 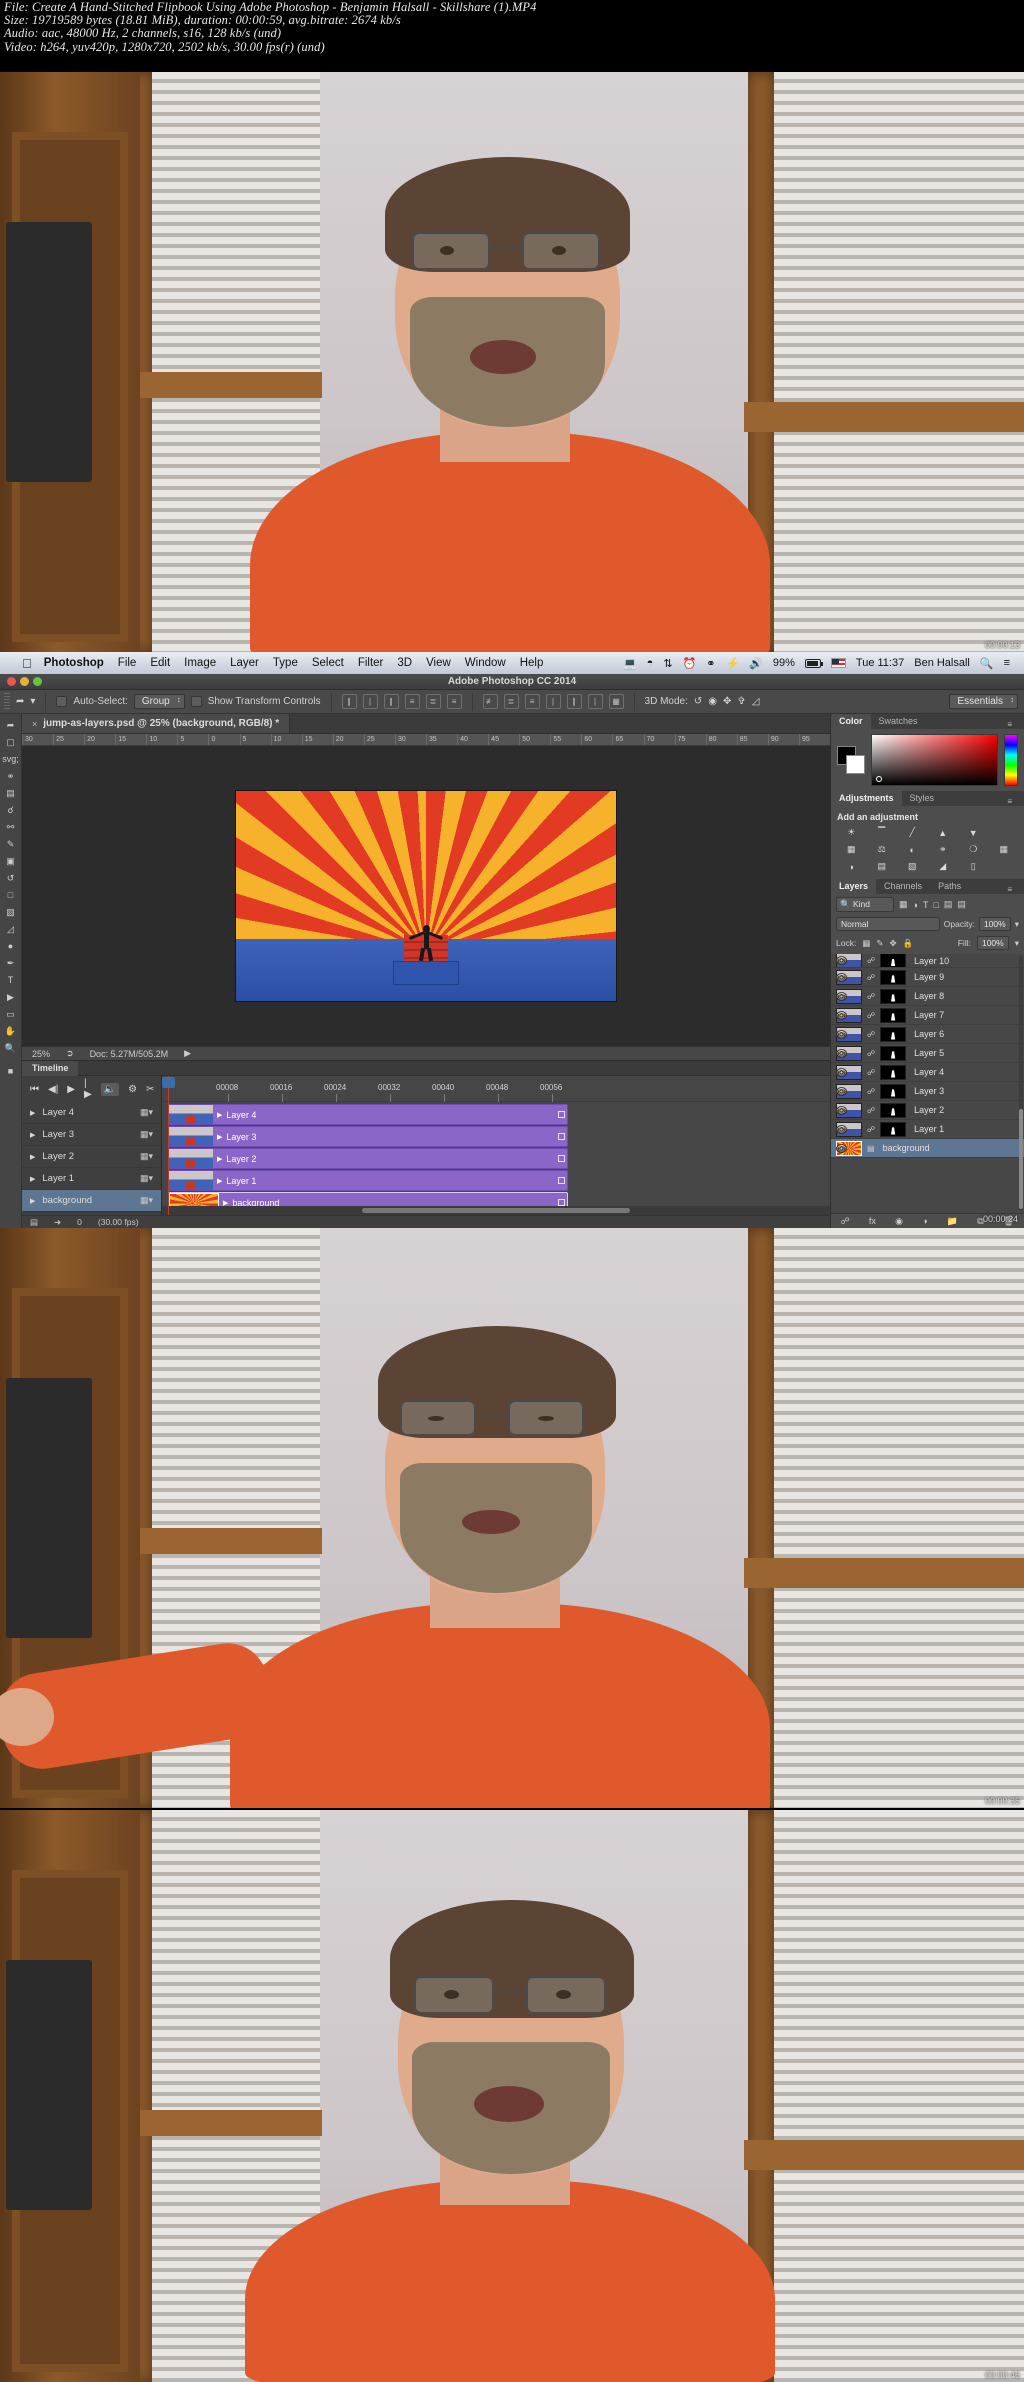 What do you see at coordinates (71, 1089) in the screenshot?
I see `play-icon: ▶` at bounding box center [71, 1089].